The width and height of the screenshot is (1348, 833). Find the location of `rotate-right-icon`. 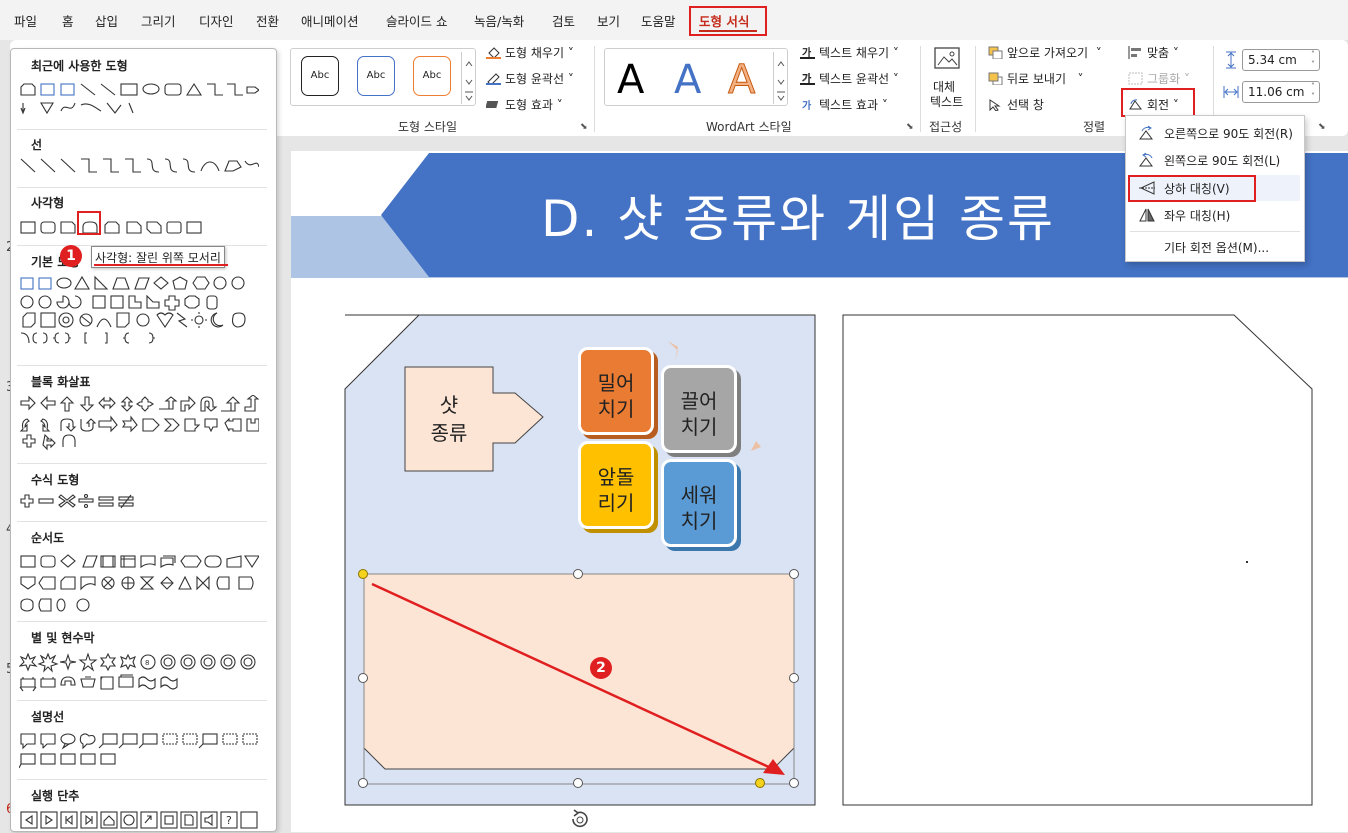

rotate-right-icon is located at coordinates (1147, 133).